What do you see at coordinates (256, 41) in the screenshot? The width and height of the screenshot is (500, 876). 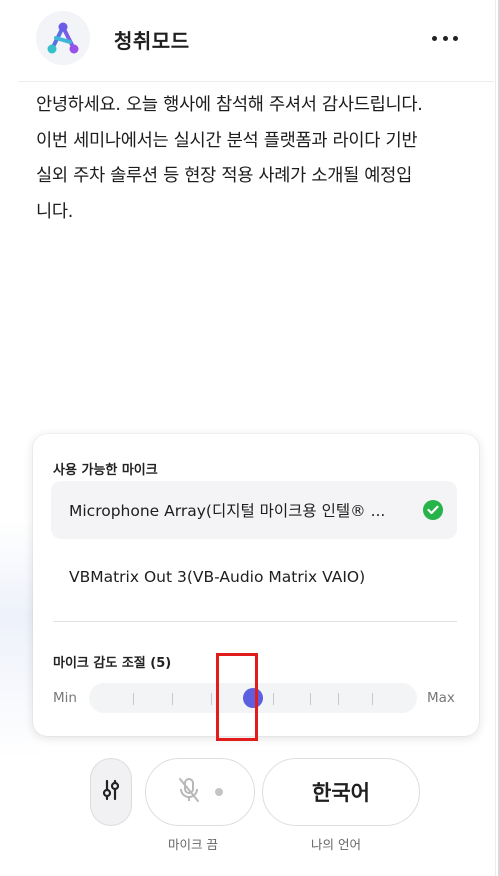 I see `app-header: 청취모드` at bounding box center [256, 41].